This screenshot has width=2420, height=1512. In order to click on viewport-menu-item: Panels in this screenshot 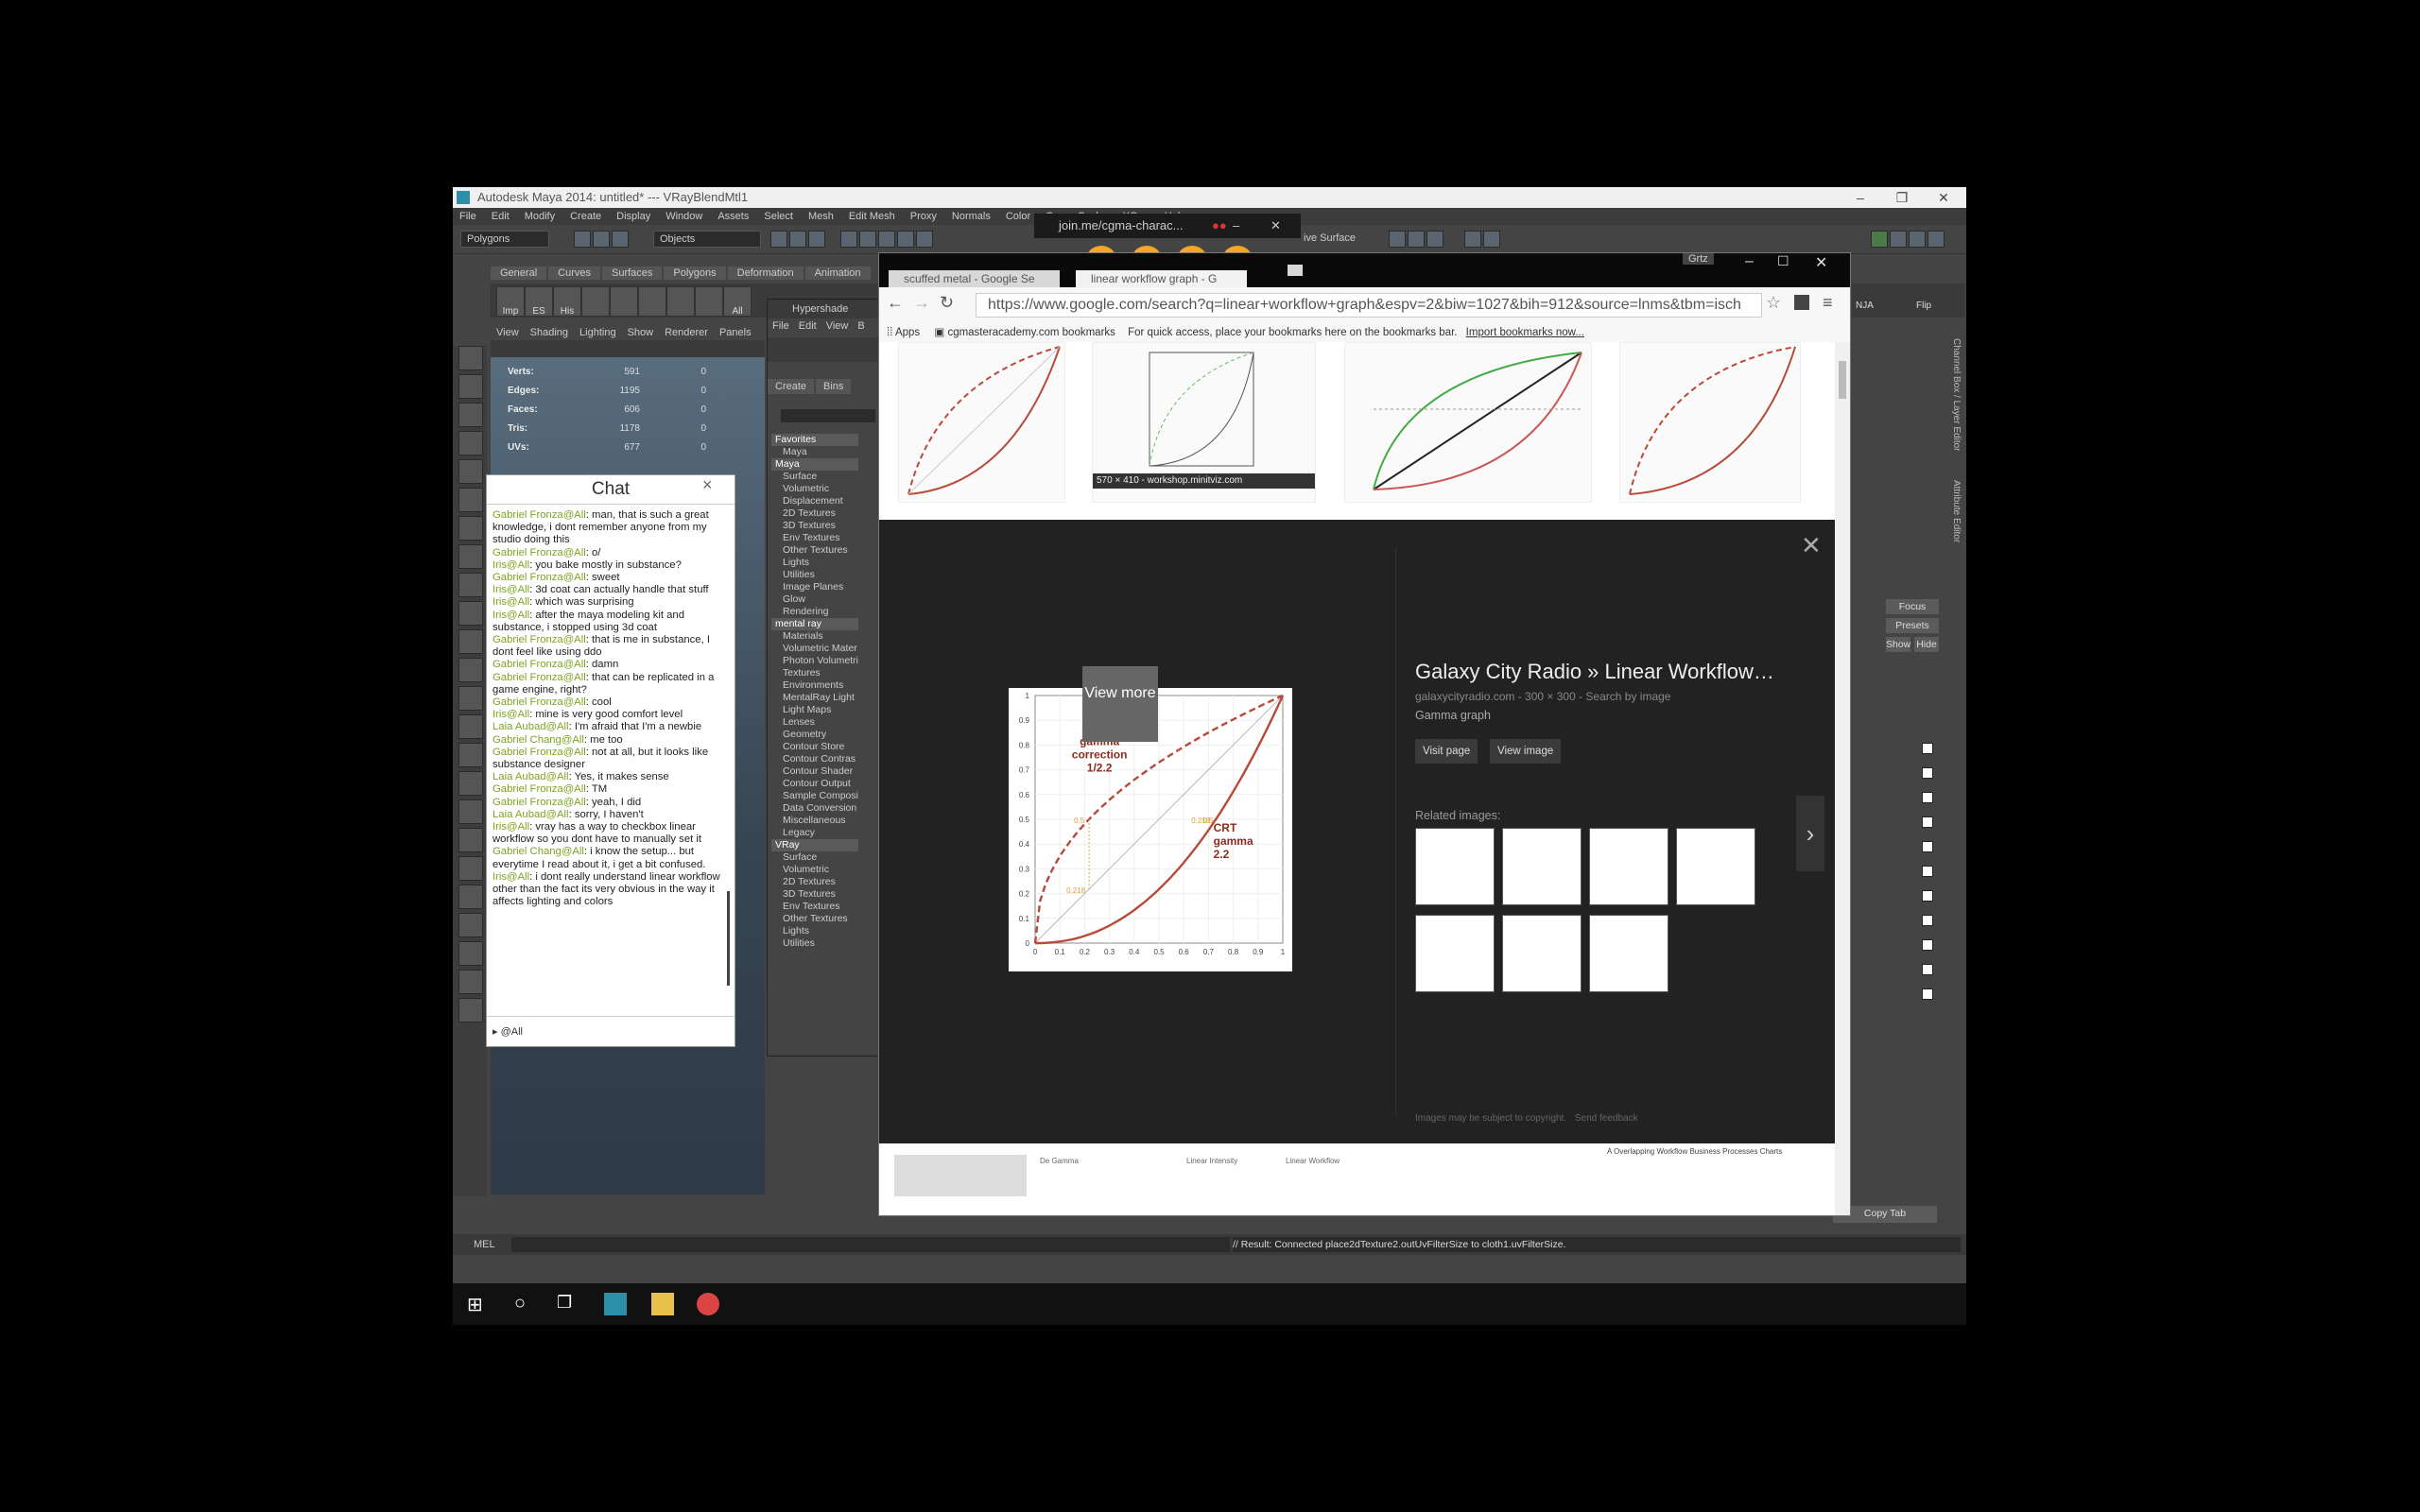, I will do `click(735, 332)`.